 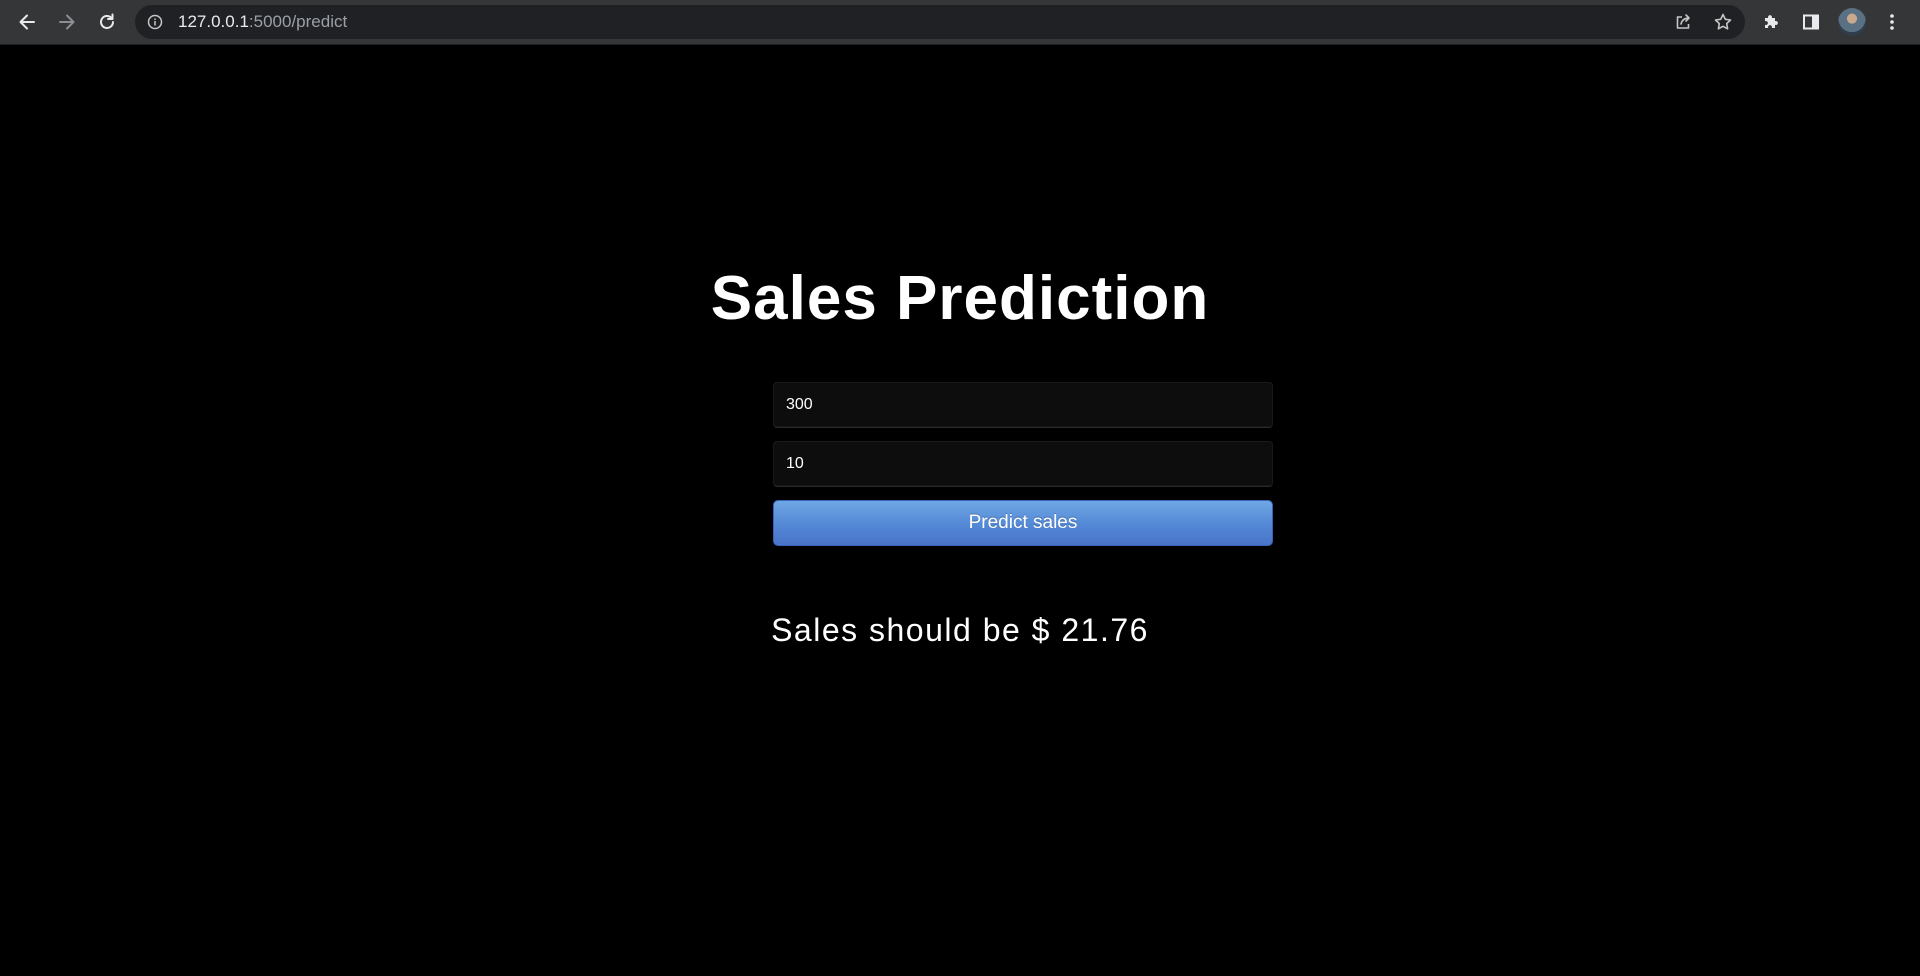 I want to click on reload-icon, so click(x=107, y=22).